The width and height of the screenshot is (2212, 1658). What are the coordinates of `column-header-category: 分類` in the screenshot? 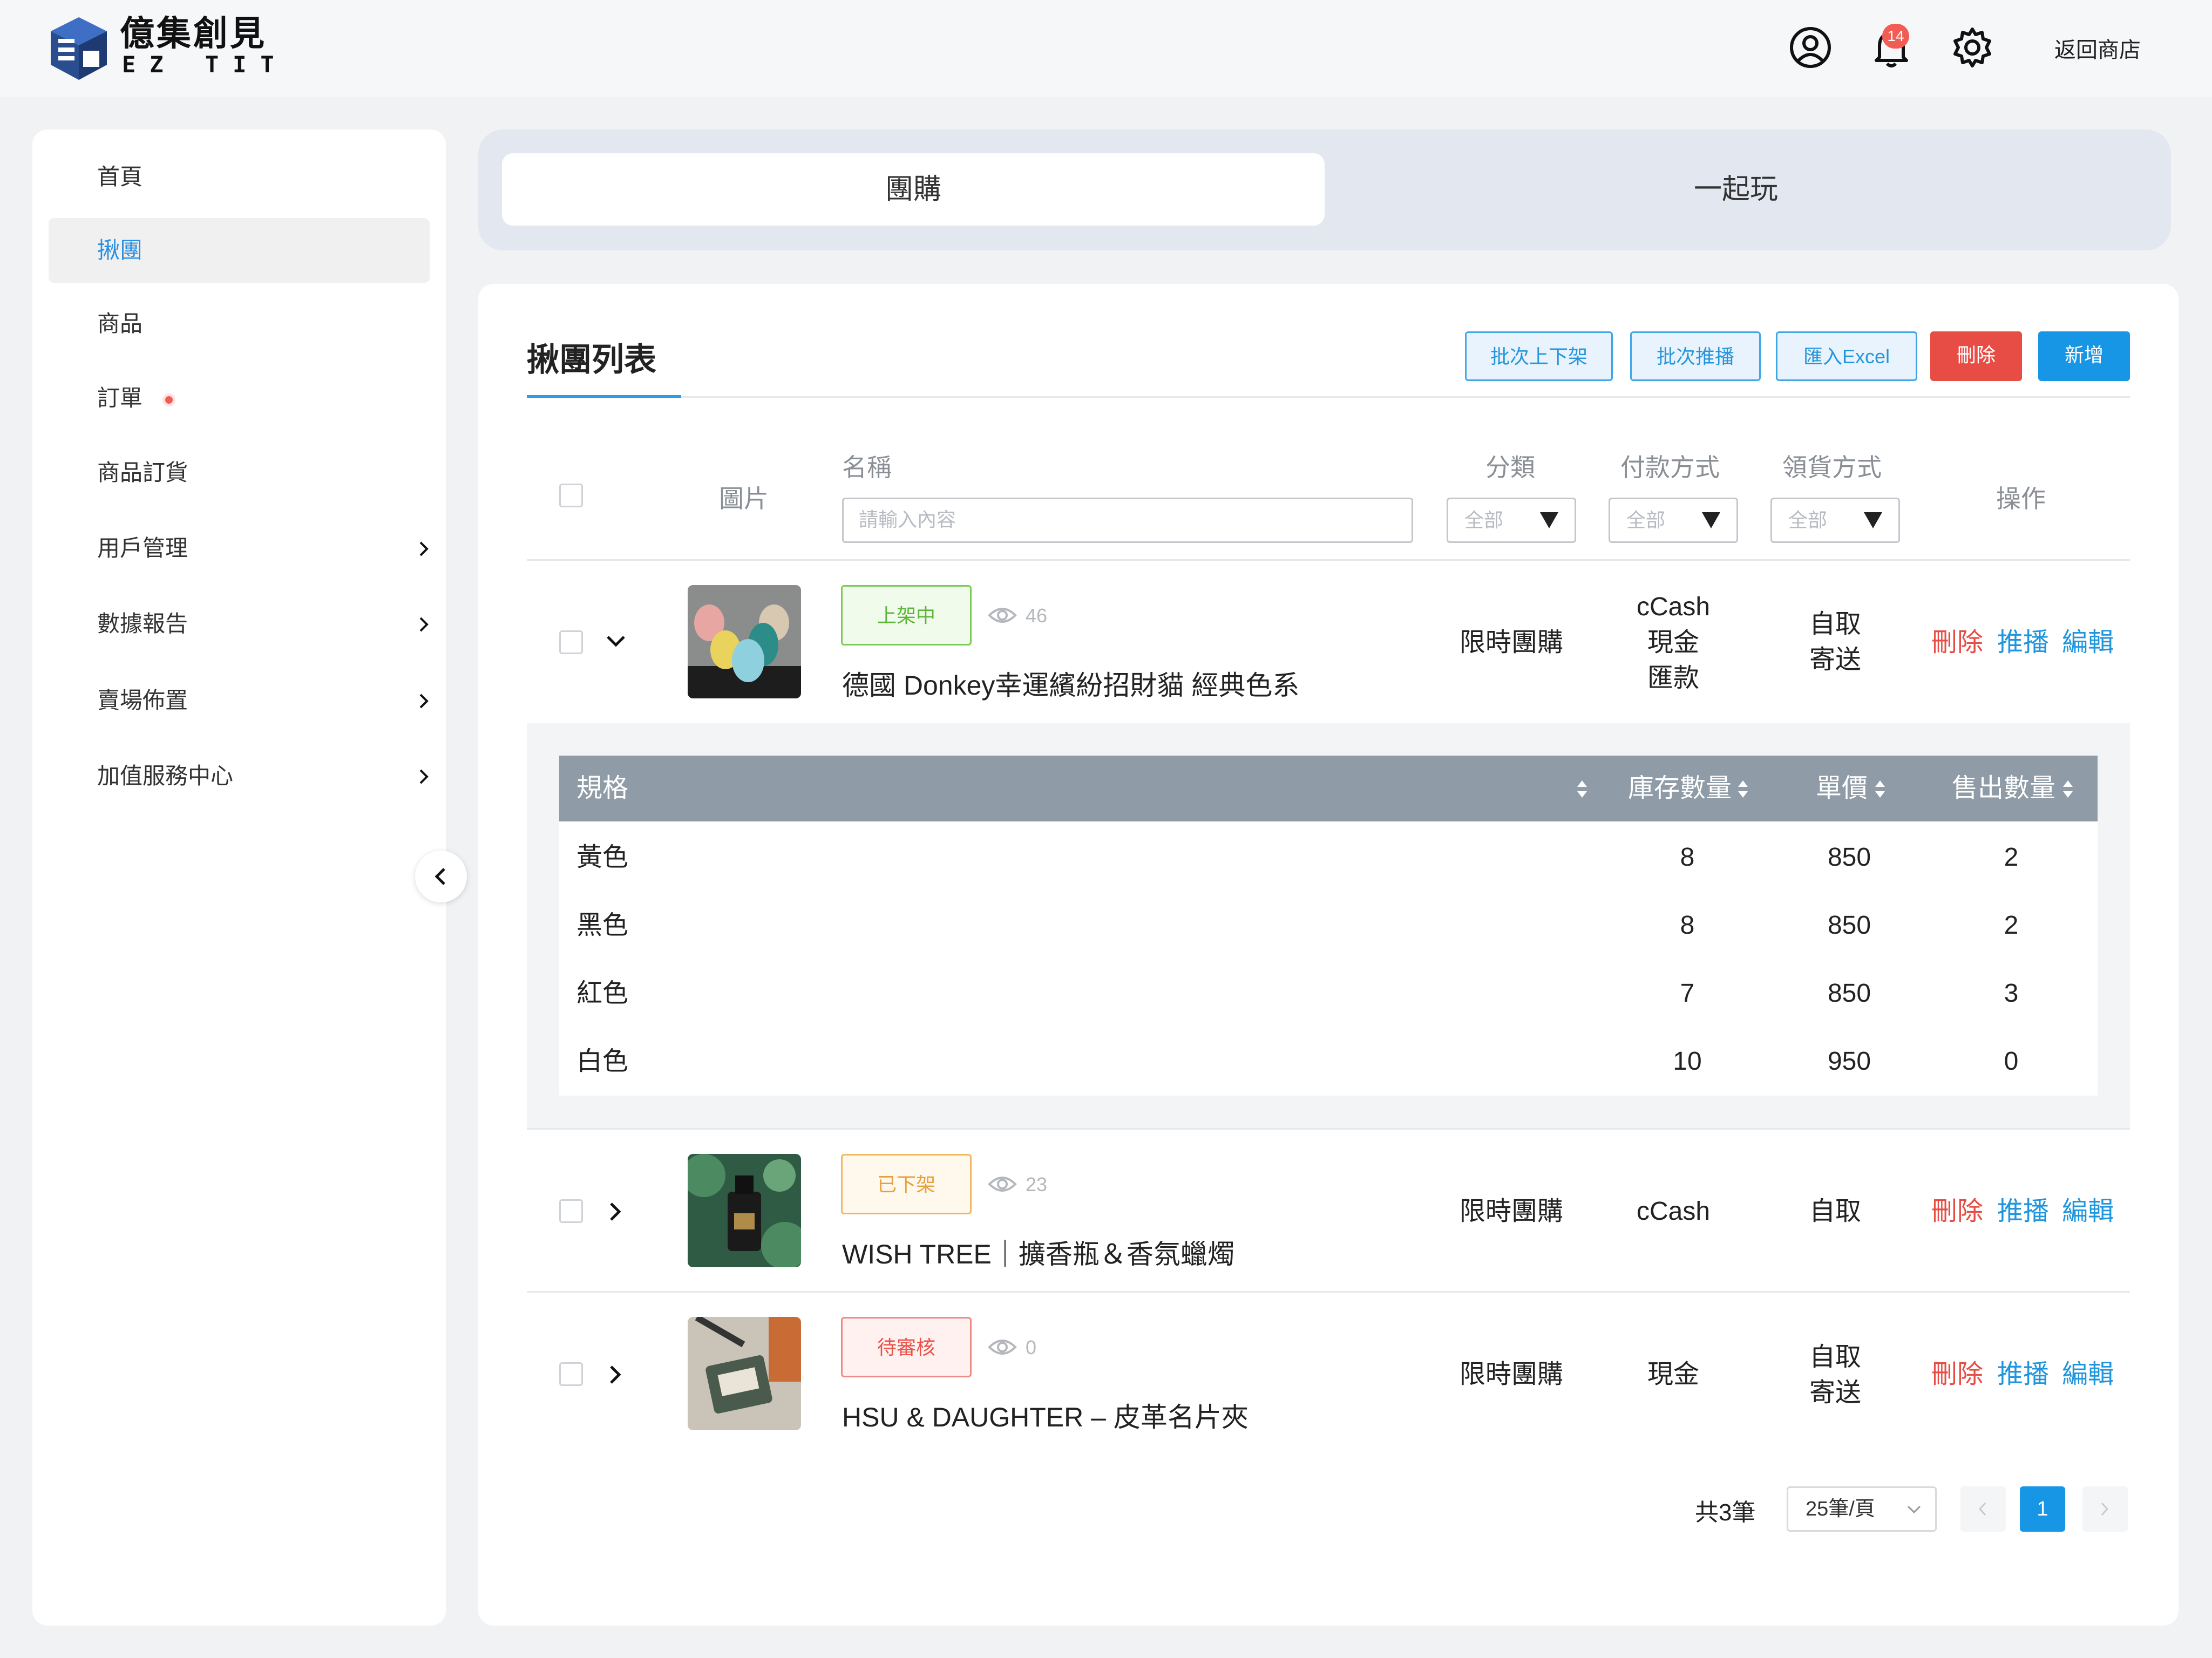 It's located at (1510, 467).